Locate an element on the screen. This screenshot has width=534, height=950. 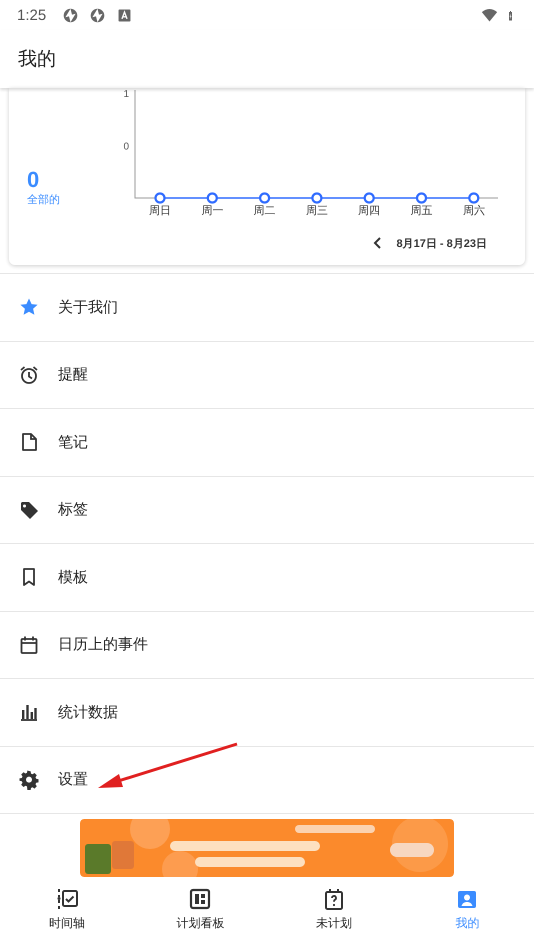
alarm-icon is located at coordinates (29, 374).